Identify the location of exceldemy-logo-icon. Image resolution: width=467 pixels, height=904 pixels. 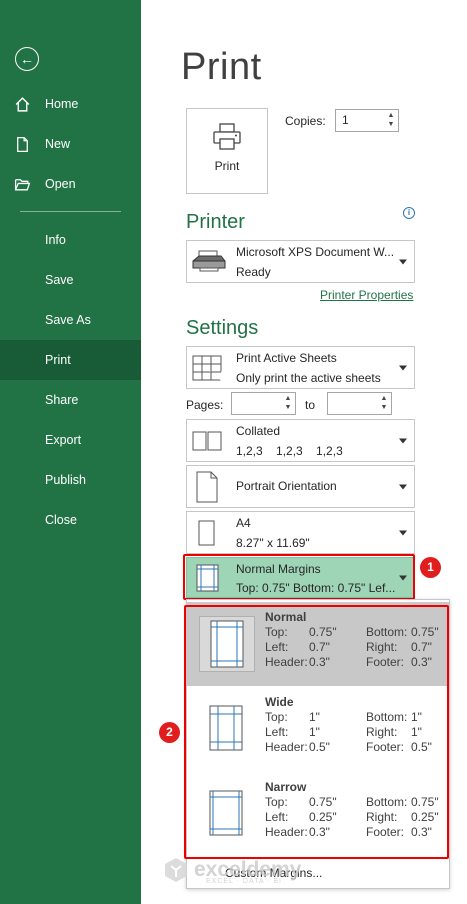
(176, 870).